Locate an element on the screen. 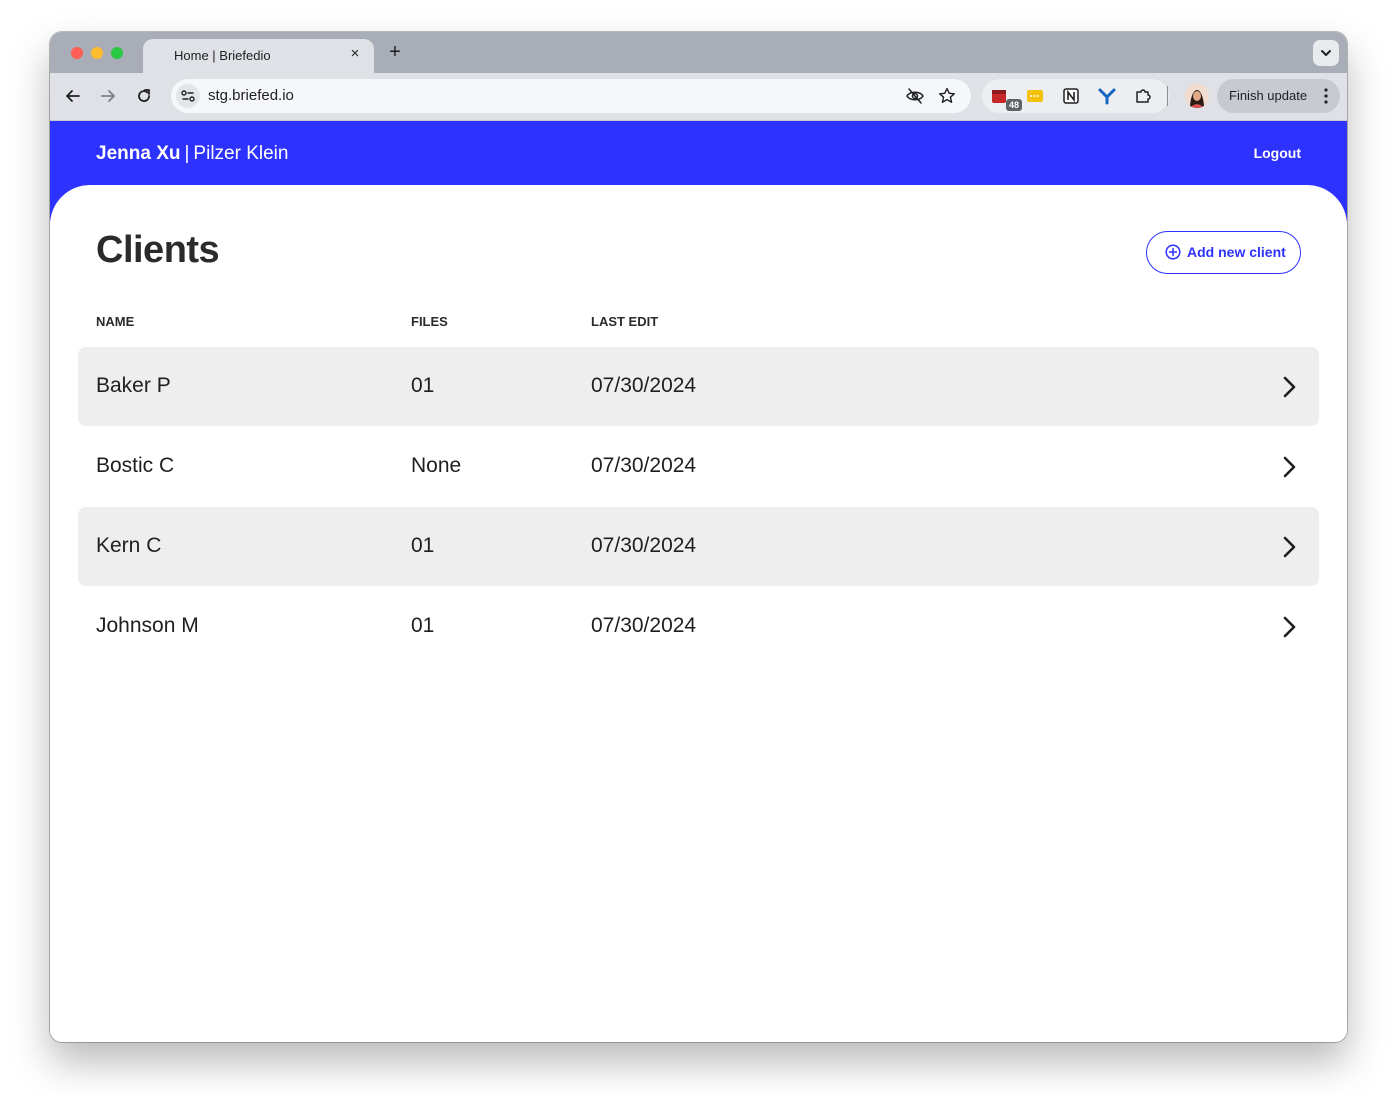 This screenshot has height=1095, width=1397. eye-off-icon is located at coordinates (915, 96).